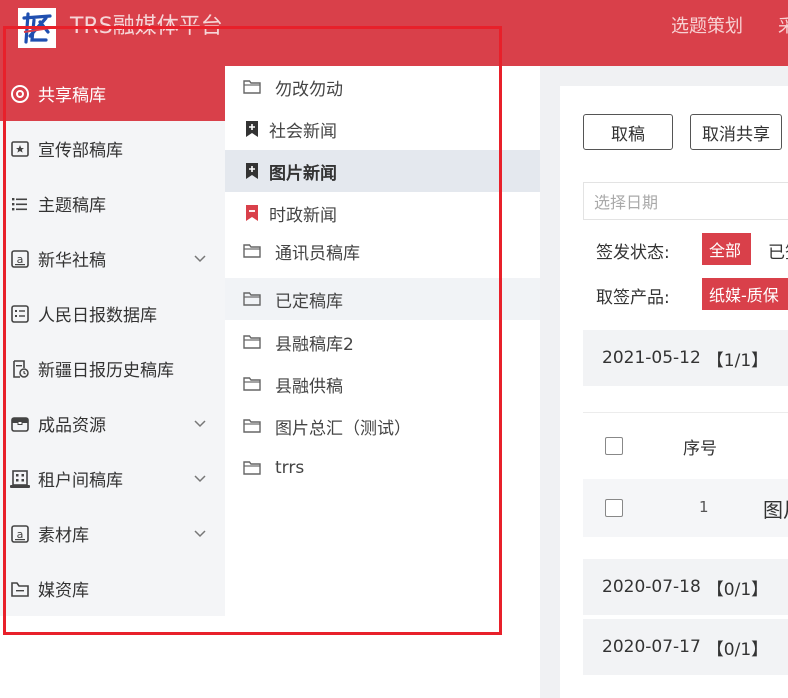  I want to click on table-row: 1 图片, so click(685, 508).